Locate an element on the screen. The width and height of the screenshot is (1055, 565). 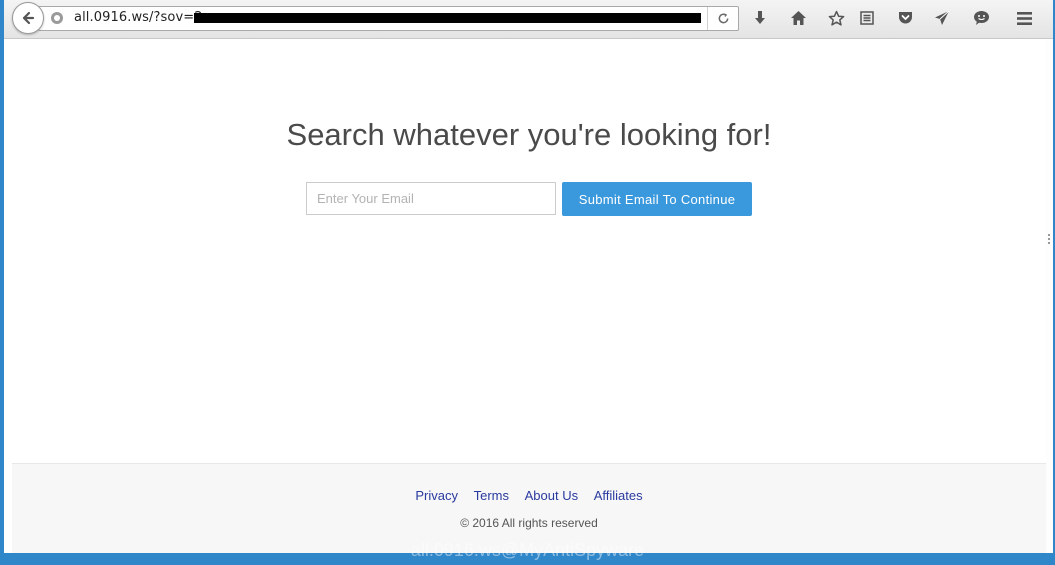
download-icon is located at coordinates (760, 17).